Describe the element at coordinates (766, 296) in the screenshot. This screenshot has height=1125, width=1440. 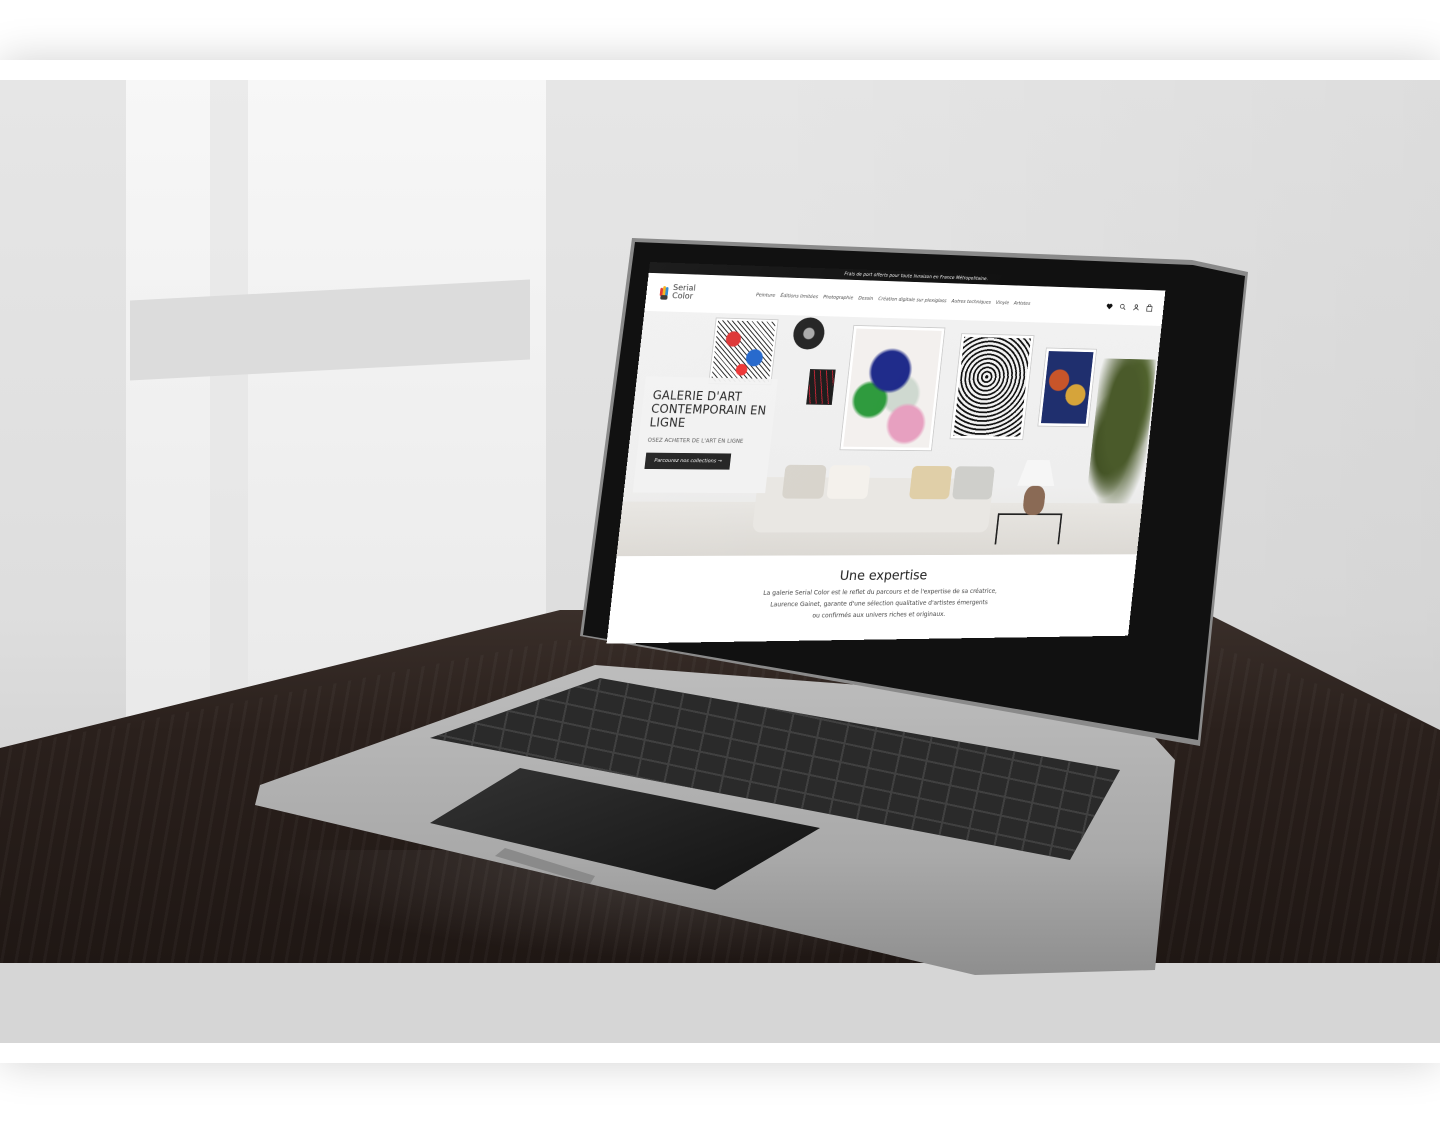
I see `nav-item-peinture: Peinture` at that location.